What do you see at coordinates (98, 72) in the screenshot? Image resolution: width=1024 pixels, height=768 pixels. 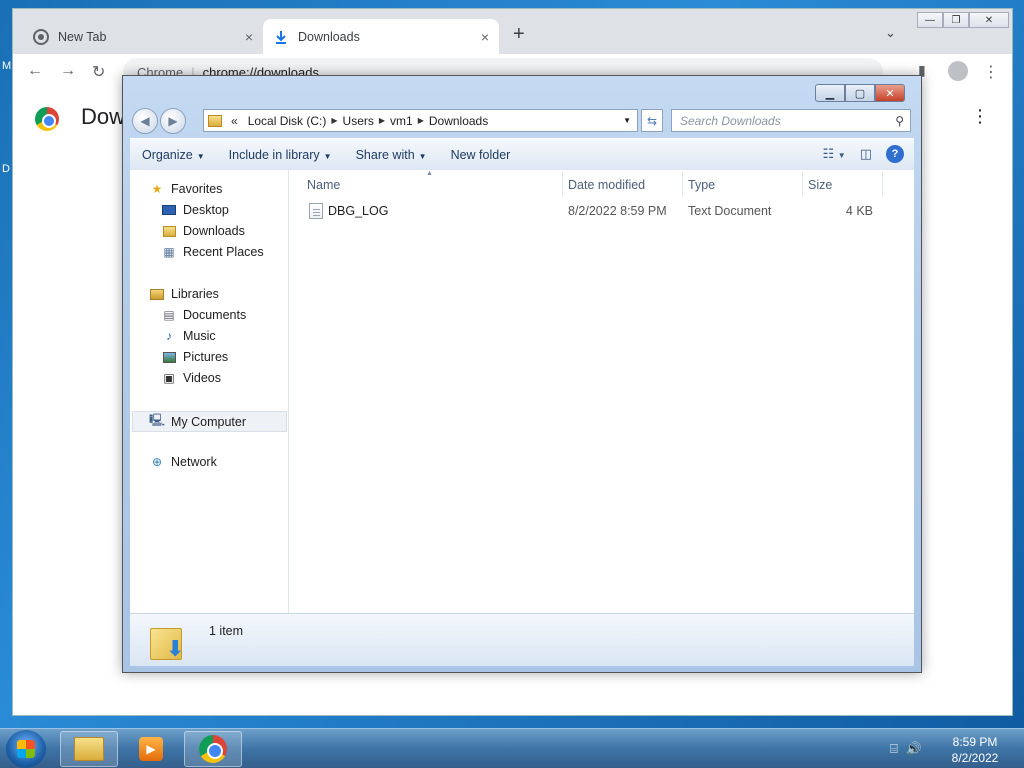 I see `reload-button: ↻` at bounding box center [98, 72].